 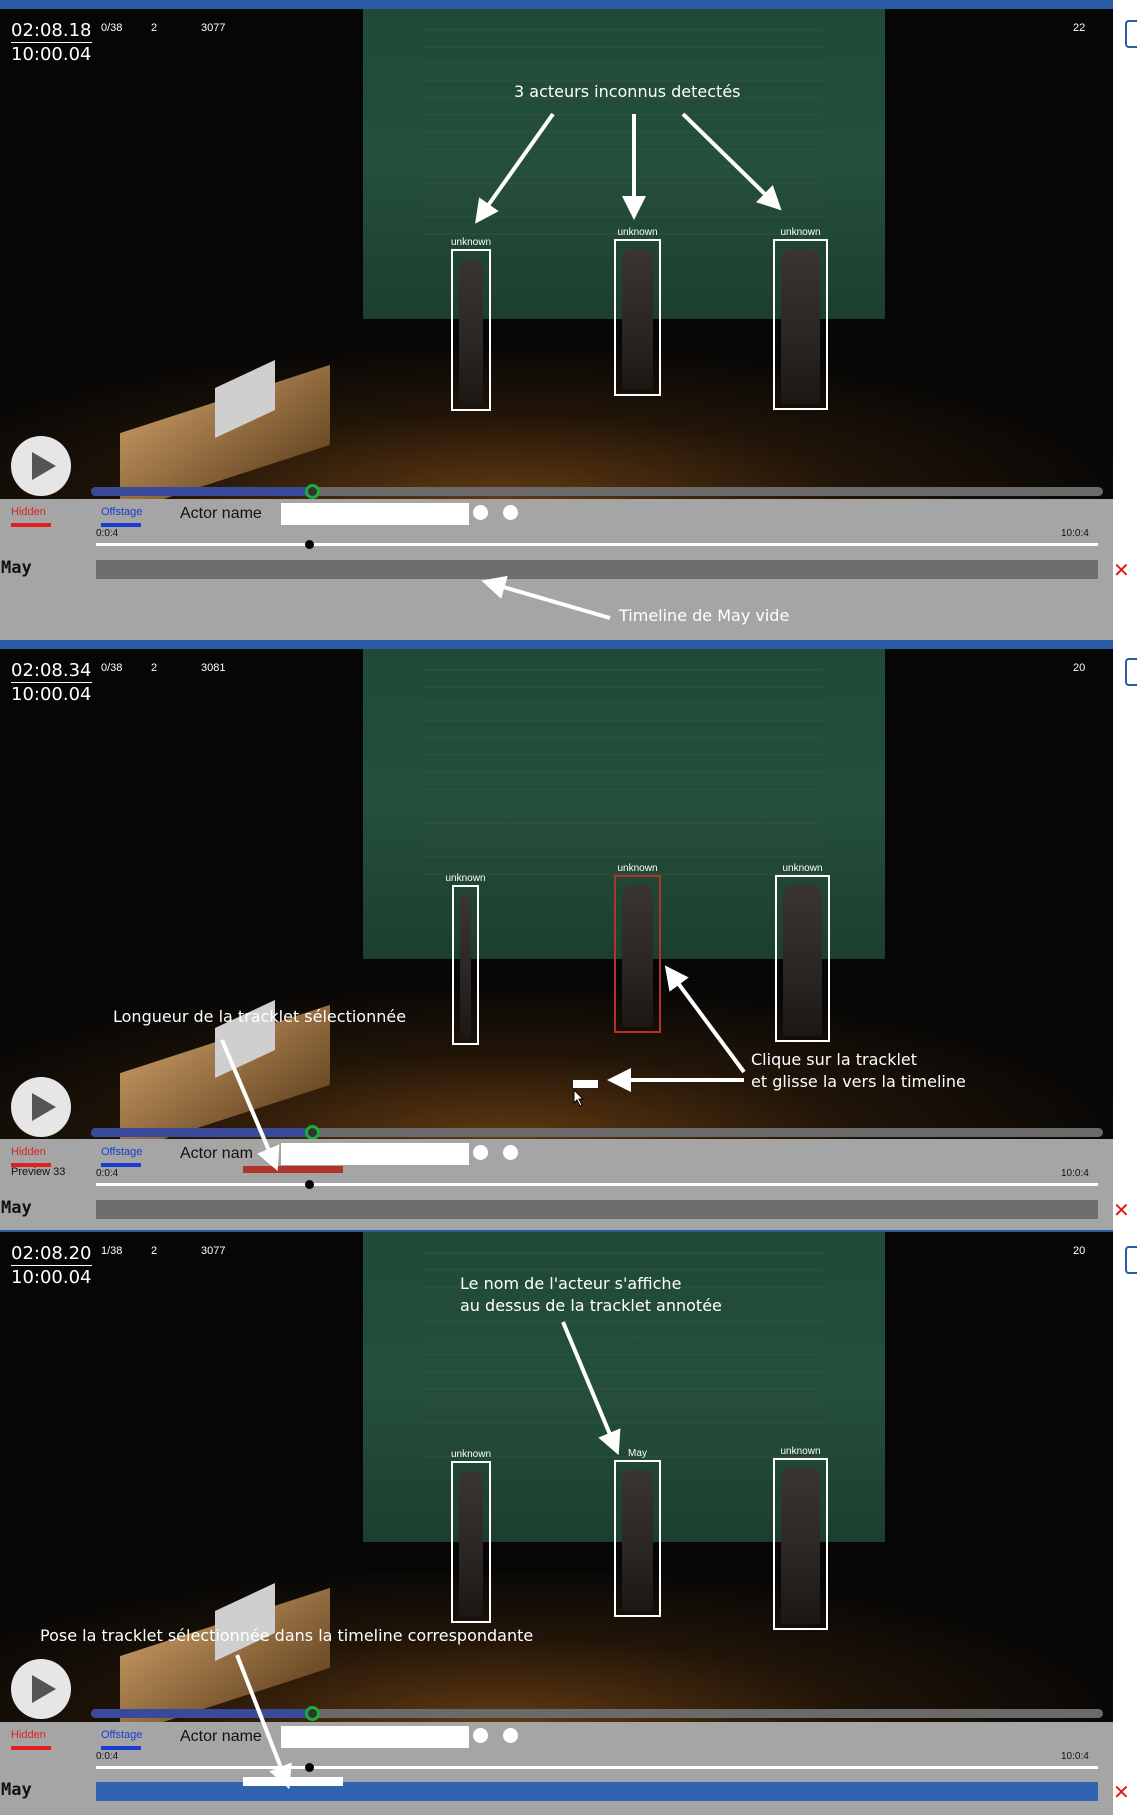 What do you see at coordinates (834, 1059) in the screenshot?
I see `note-drag-line1: Clique sur la tracklet` at bounding box center [834, 1059].